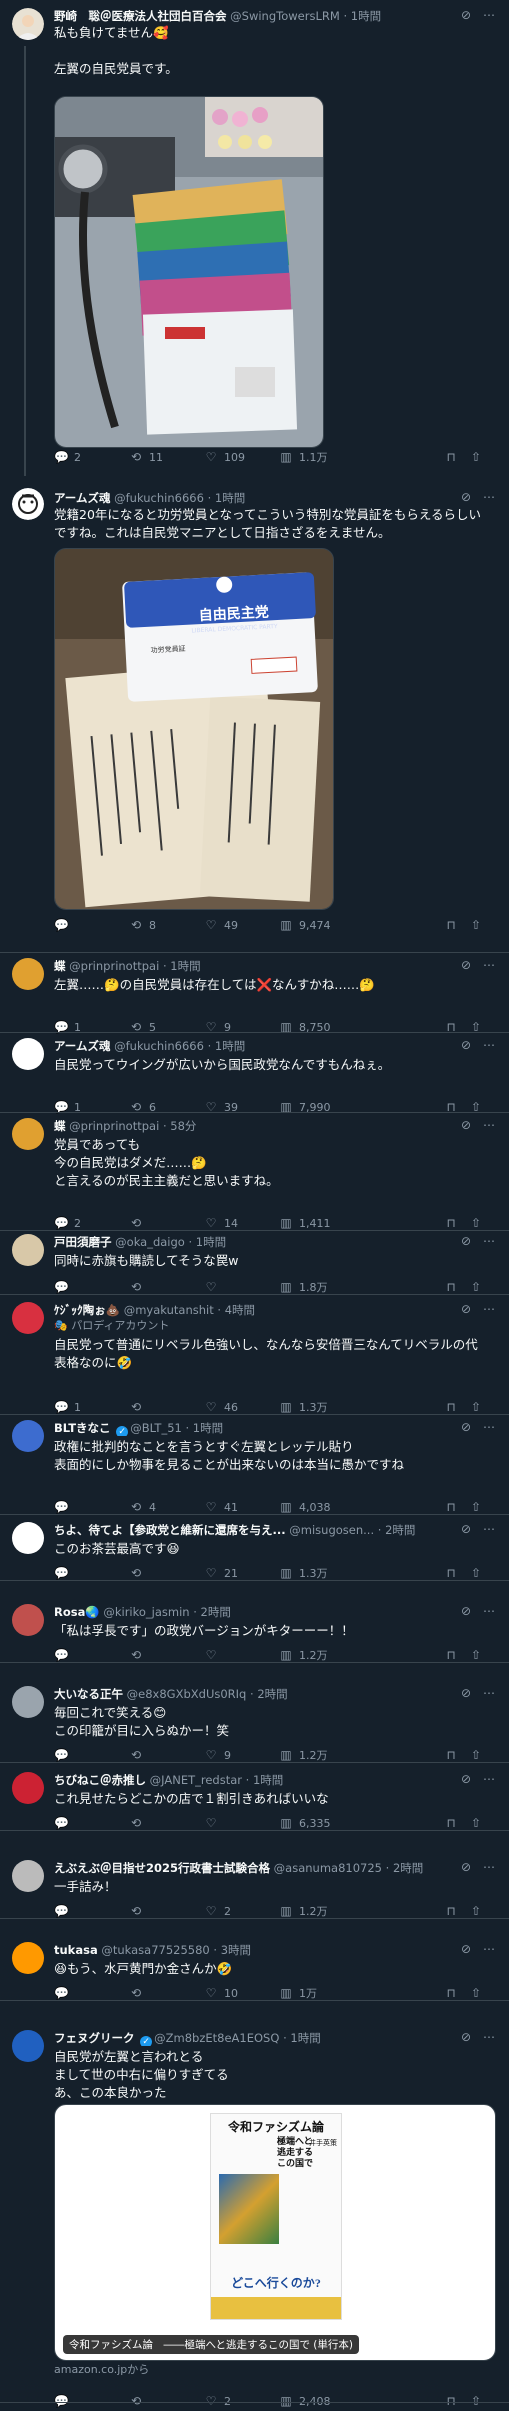  Describe the element at coordinates (77, 1612) in the screenshot. I see `display-name: Rosa🌏` at that location.